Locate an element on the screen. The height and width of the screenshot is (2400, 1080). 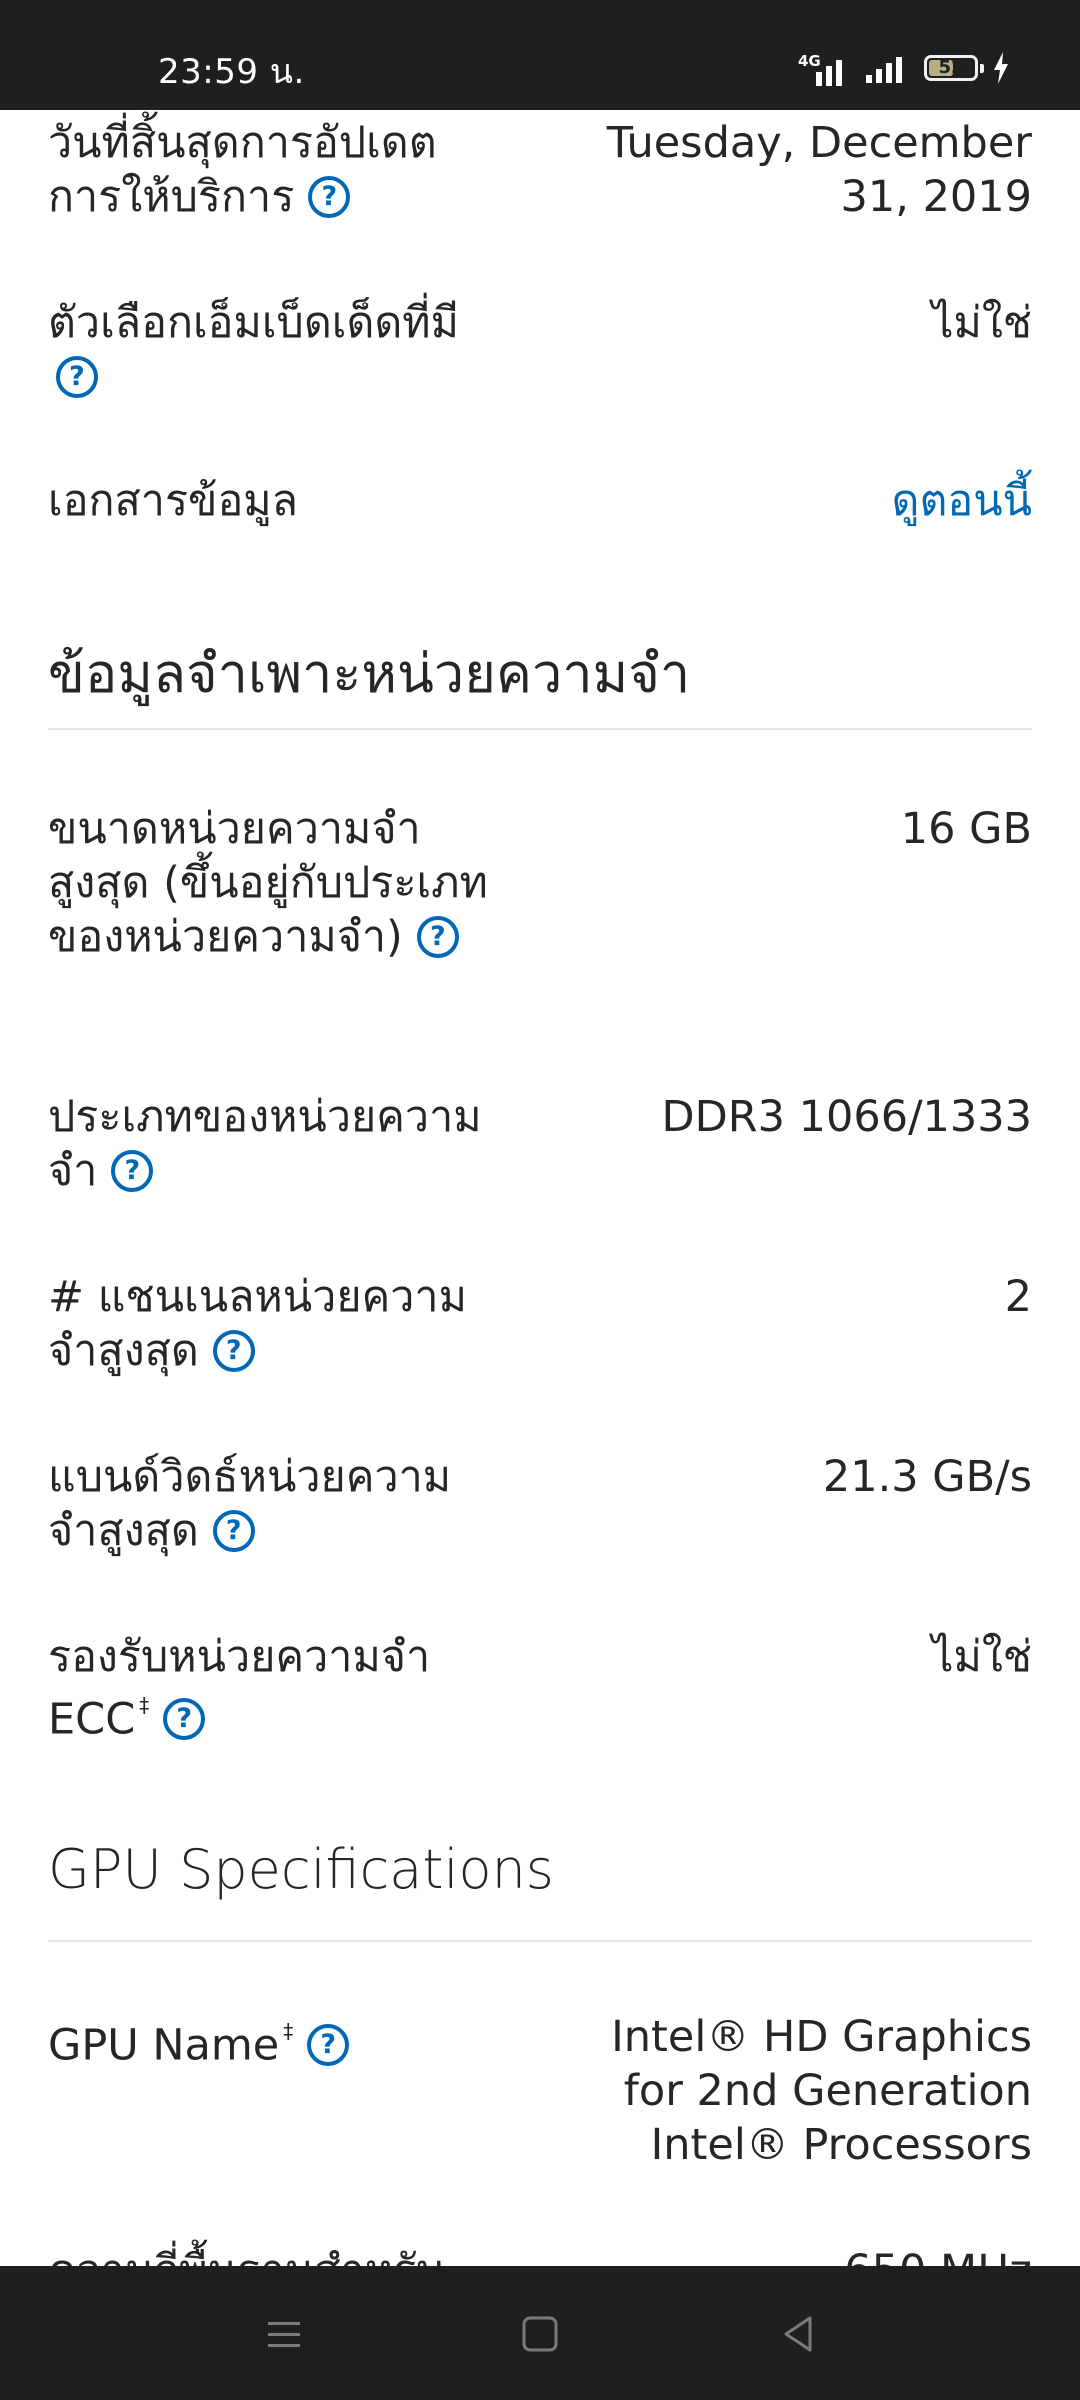
menu-nav-icon is located at coordinates (284, 2334).